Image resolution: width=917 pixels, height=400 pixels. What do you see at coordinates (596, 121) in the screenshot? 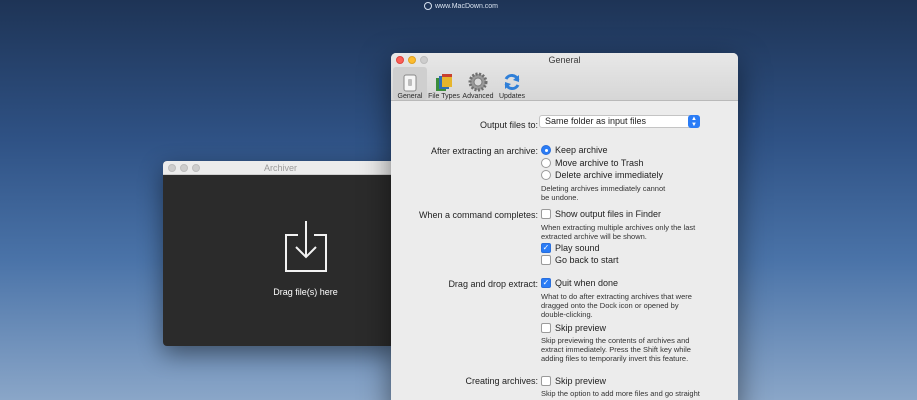
I see `output-location-value: Same folder as input files` at bounding box center [596, 121].